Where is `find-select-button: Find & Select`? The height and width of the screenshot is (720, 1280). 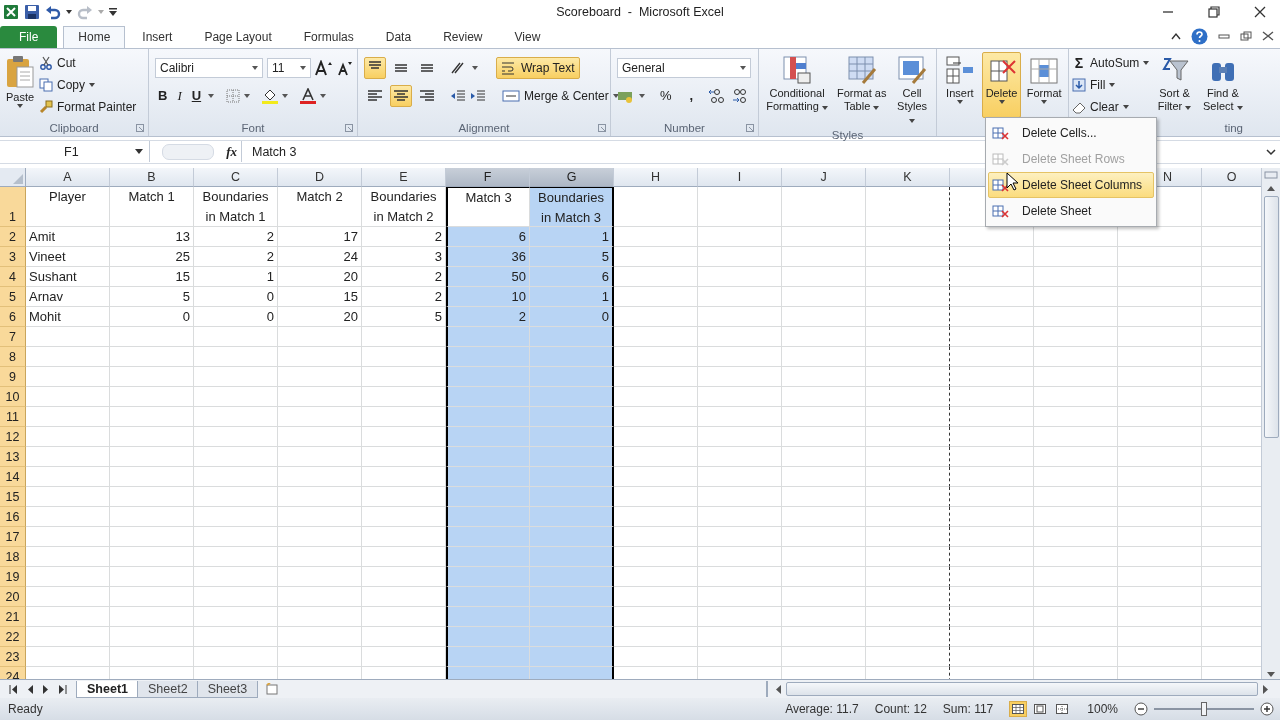 find-select-button: Find & Select is located at coordinates (1222, 83).